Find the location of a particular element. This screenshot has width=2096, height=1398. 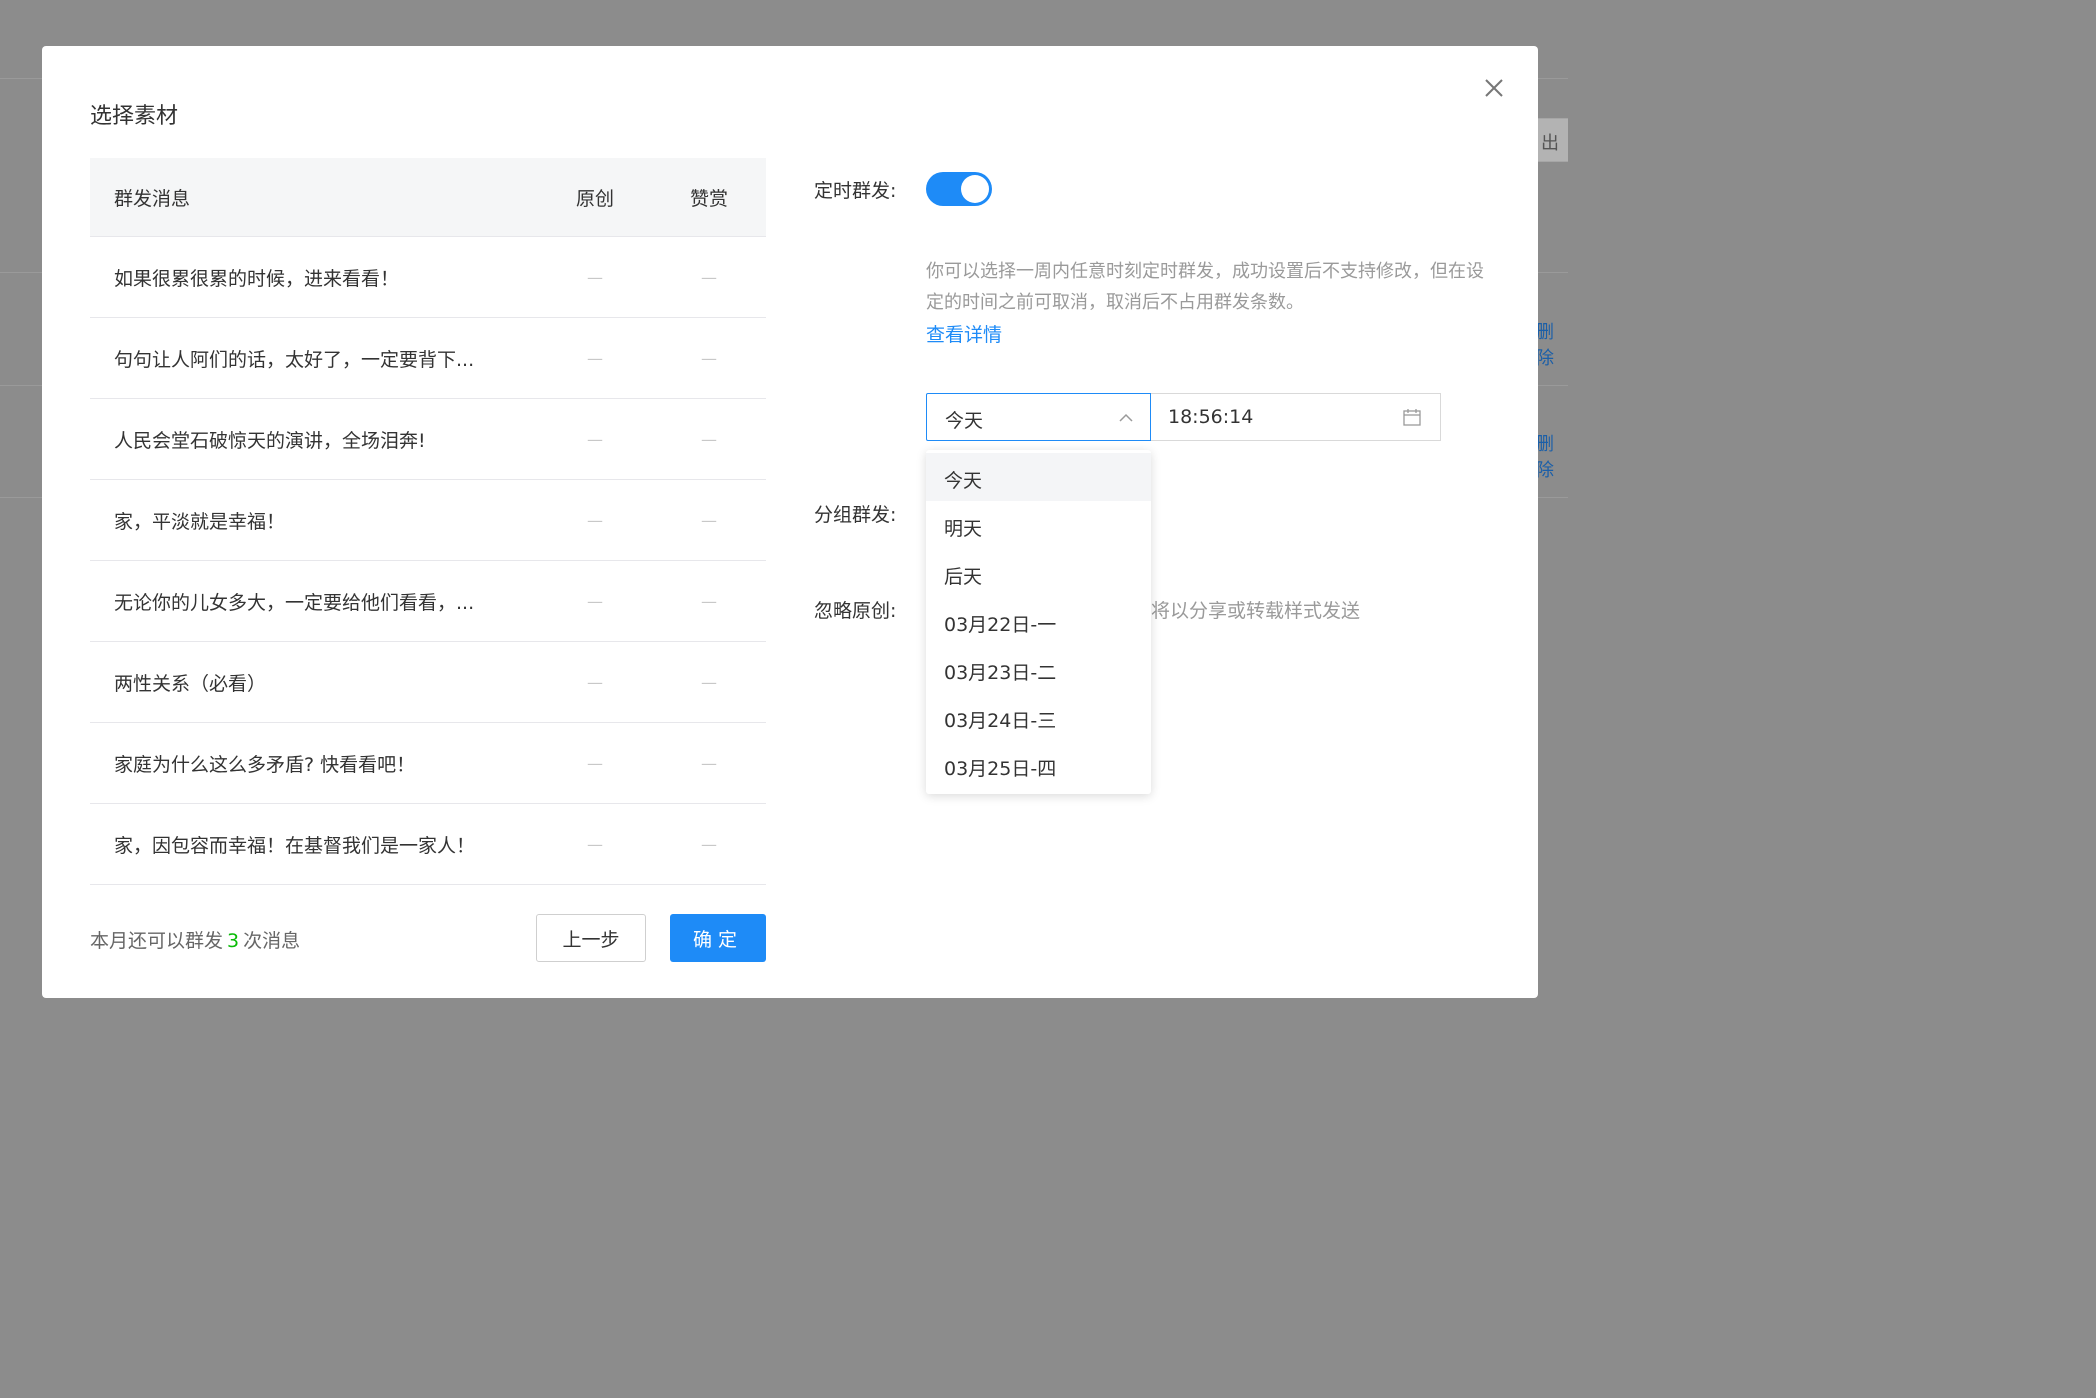

table-row: 无论你的儿女多大，一定要给他们看看，... — — is located at coordinates (428, 601).